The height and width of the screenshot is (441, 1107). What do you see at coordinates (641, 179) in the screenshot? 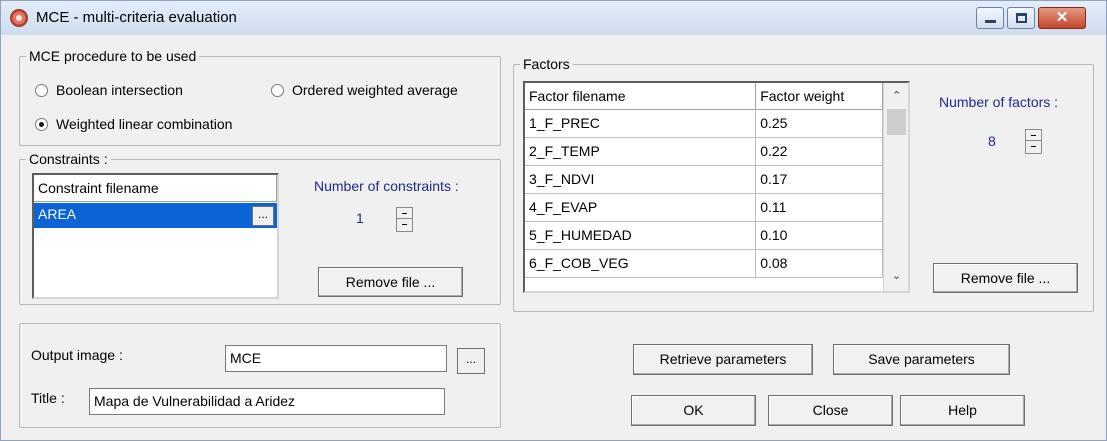
I see `factor-filename-cell: 3_F_NDVI` at bounding box center [641, 179].